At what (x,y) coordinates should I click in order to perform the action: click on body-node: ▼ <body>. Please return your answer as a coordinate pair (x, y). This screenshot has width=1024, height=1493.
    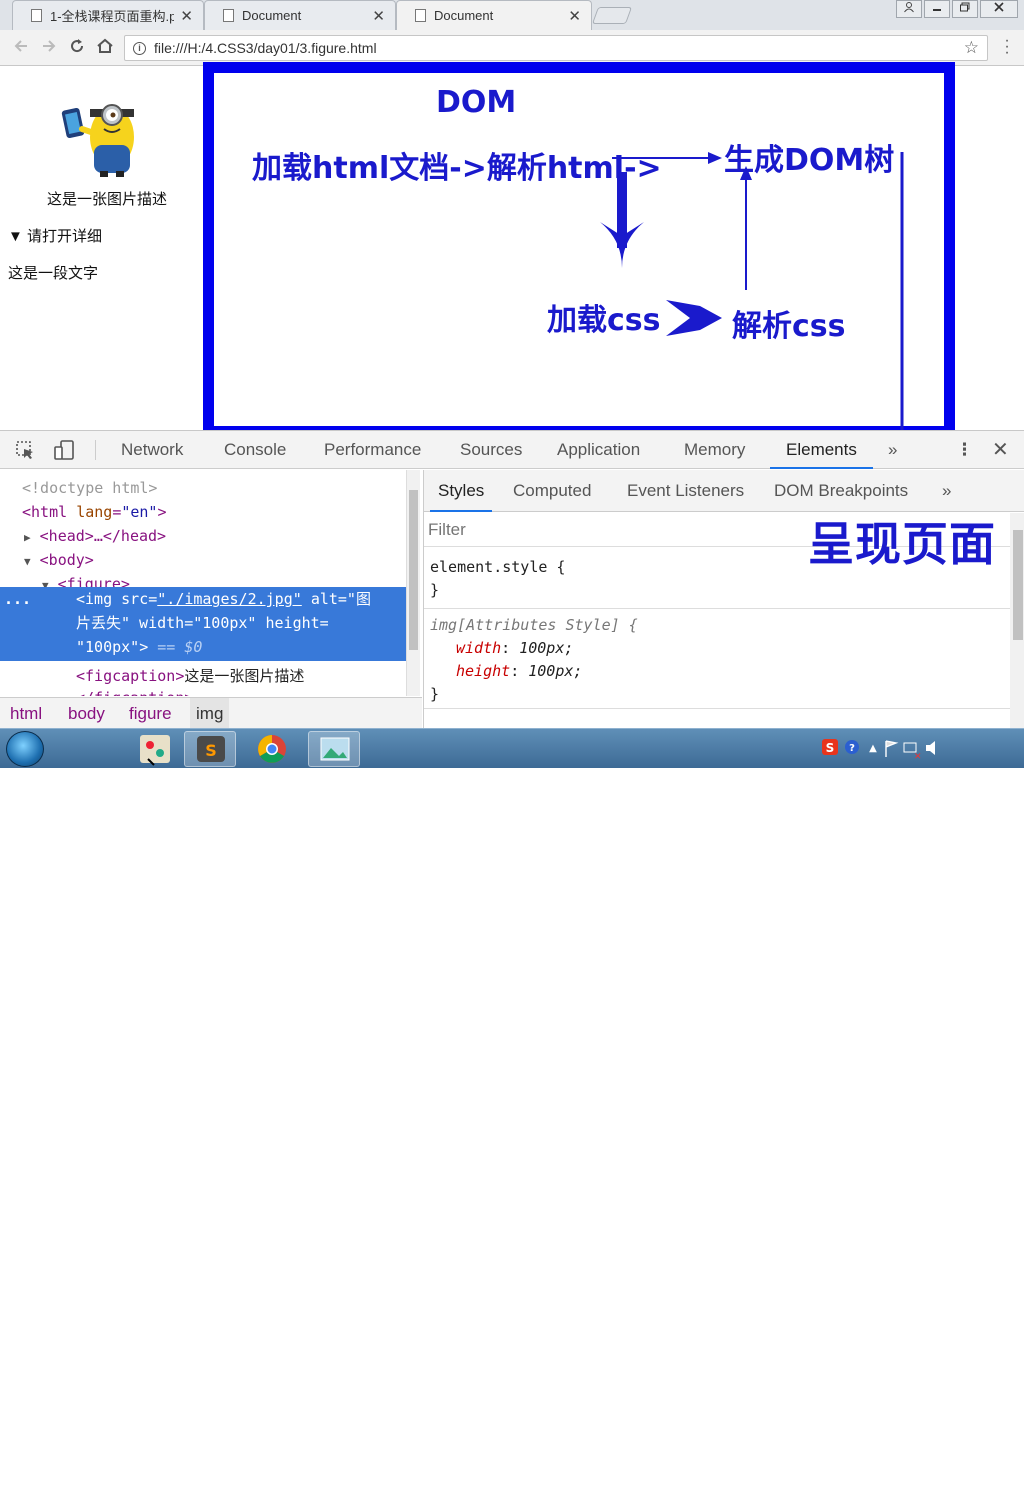
    Looking at the image, I should click on (59, 561).